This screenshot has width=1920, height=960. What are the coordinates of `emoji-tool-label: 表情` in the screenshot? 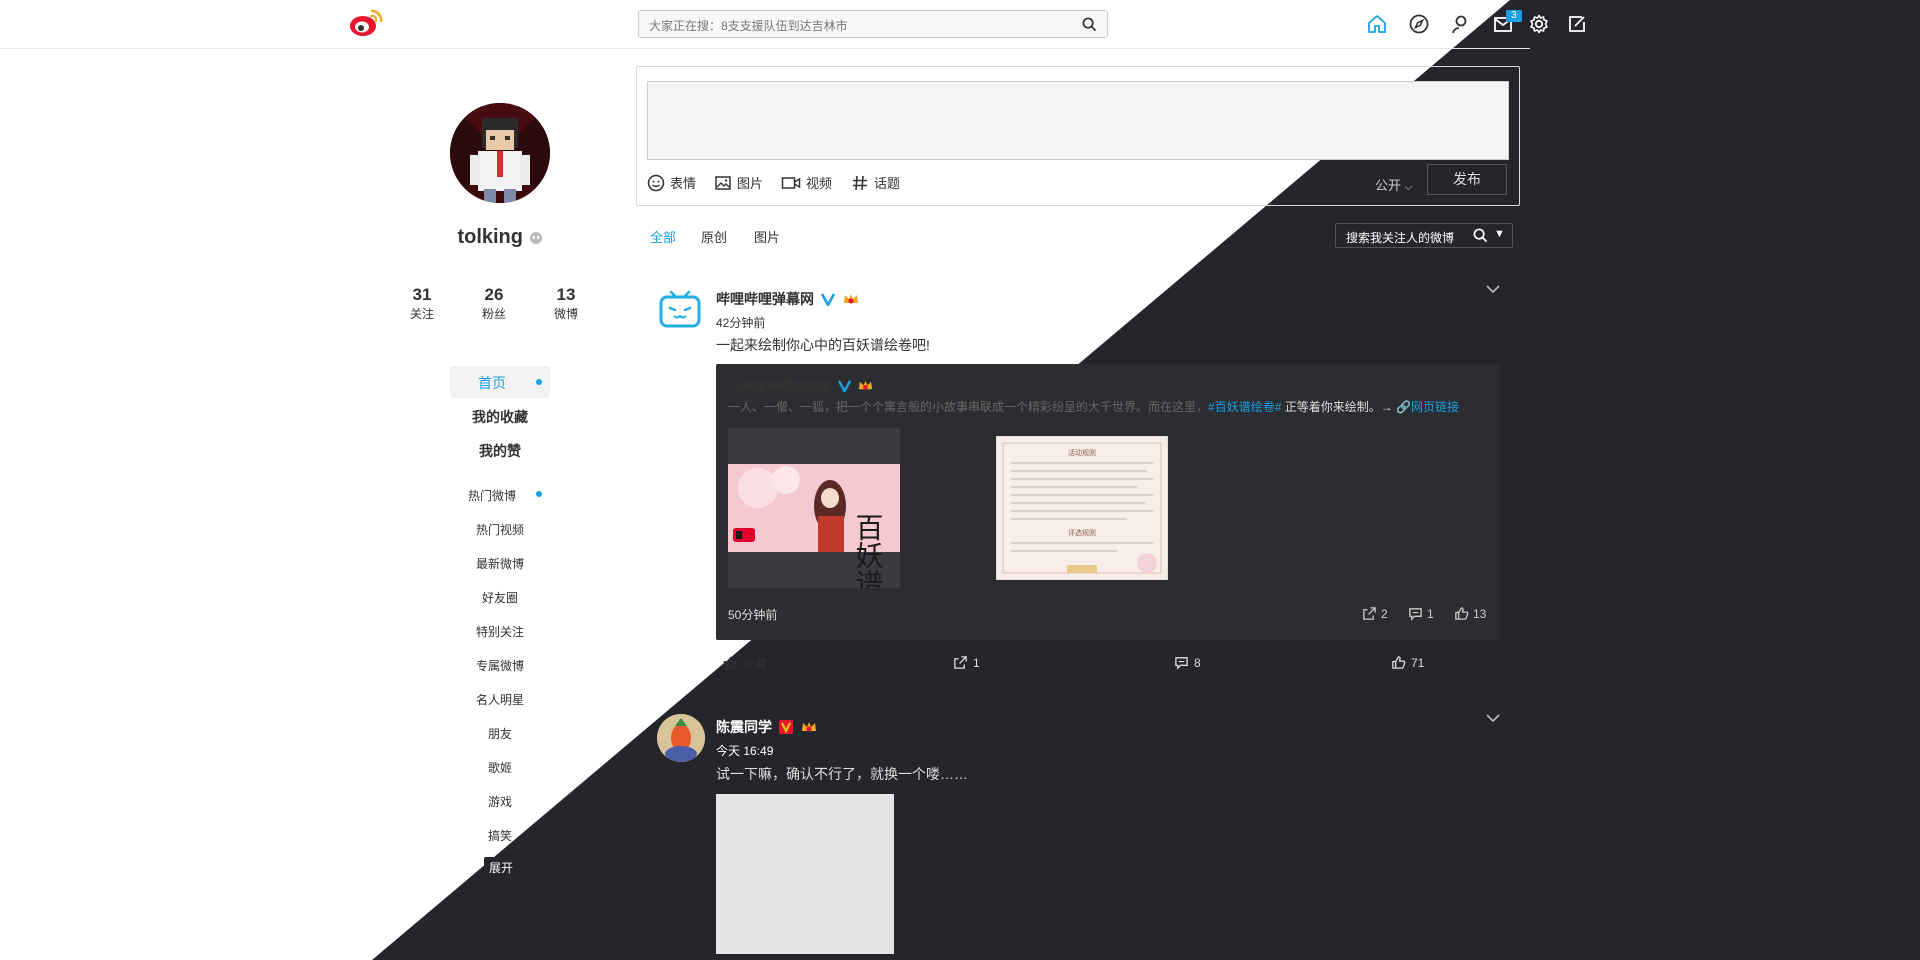 It's located at (683, 183).